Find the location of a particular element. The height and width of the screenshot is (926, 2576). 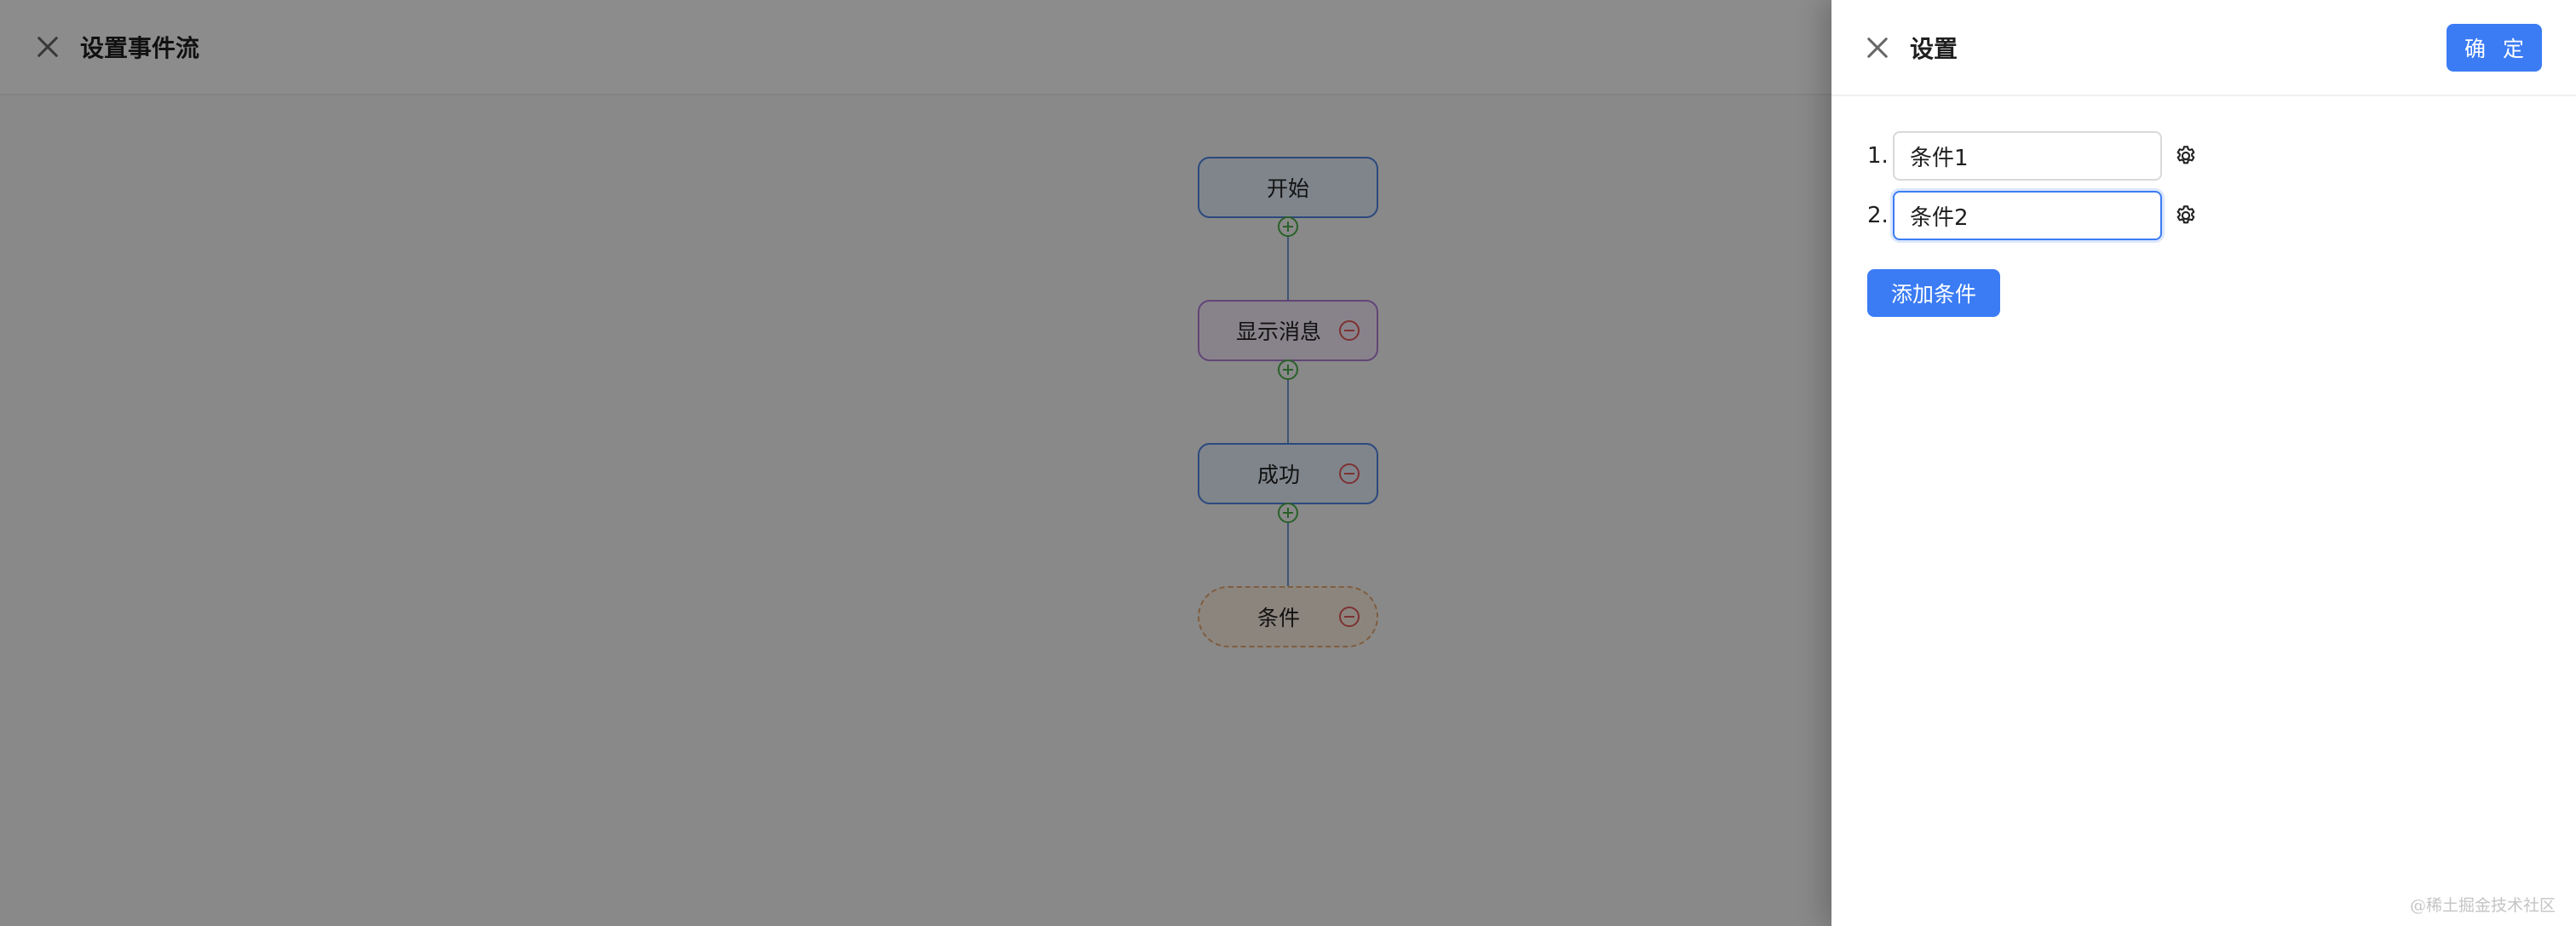

drawer-header: 设置 确 定 is located at coordinates (2203, 48).